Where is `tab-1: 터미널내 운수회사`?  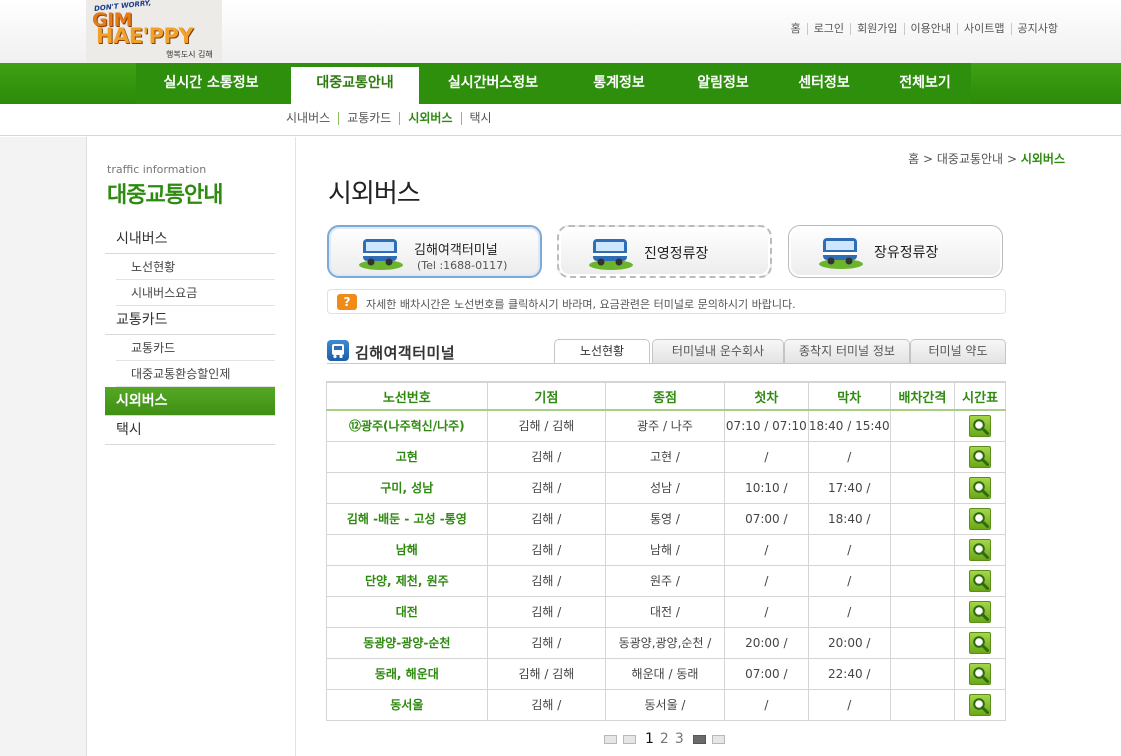 tab-1: 터미널내 운수회사 is located at coordinates (718, 351).